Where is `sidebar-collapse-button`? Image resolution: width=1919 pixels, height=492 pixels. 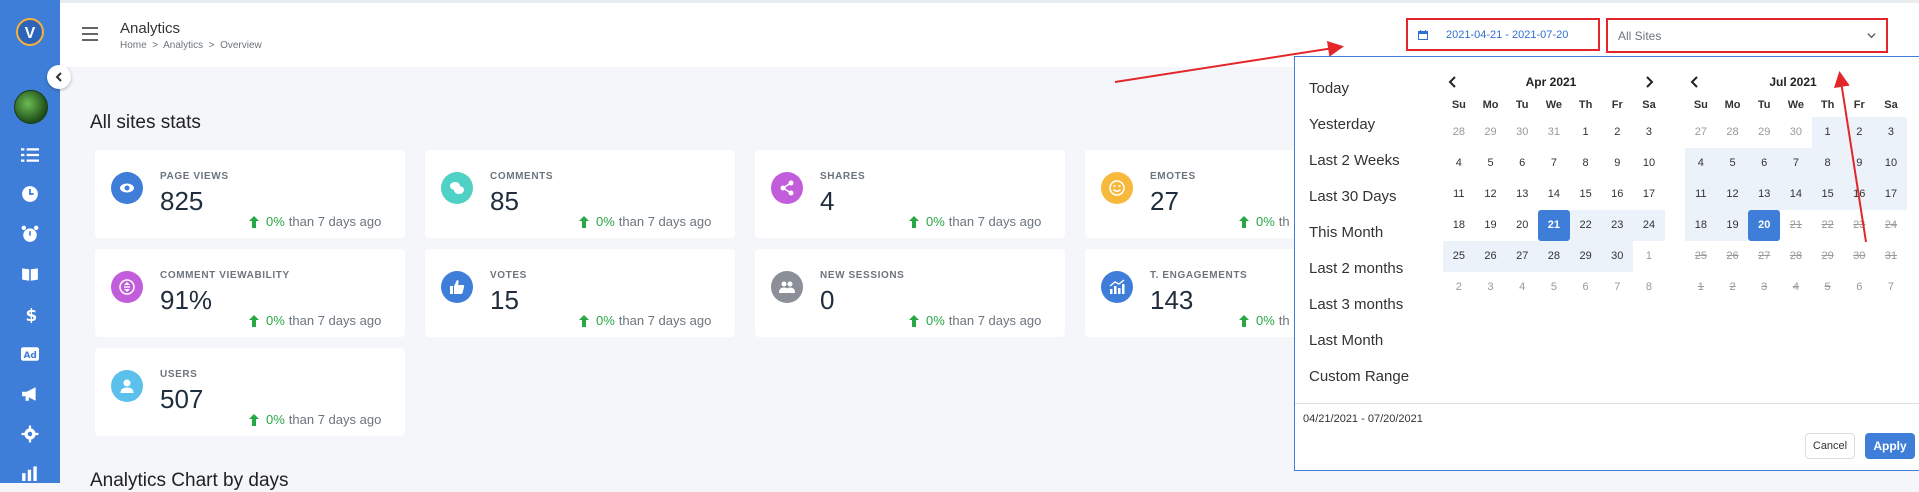
sidebar-collapse-button is located at coordinates (59, 77).